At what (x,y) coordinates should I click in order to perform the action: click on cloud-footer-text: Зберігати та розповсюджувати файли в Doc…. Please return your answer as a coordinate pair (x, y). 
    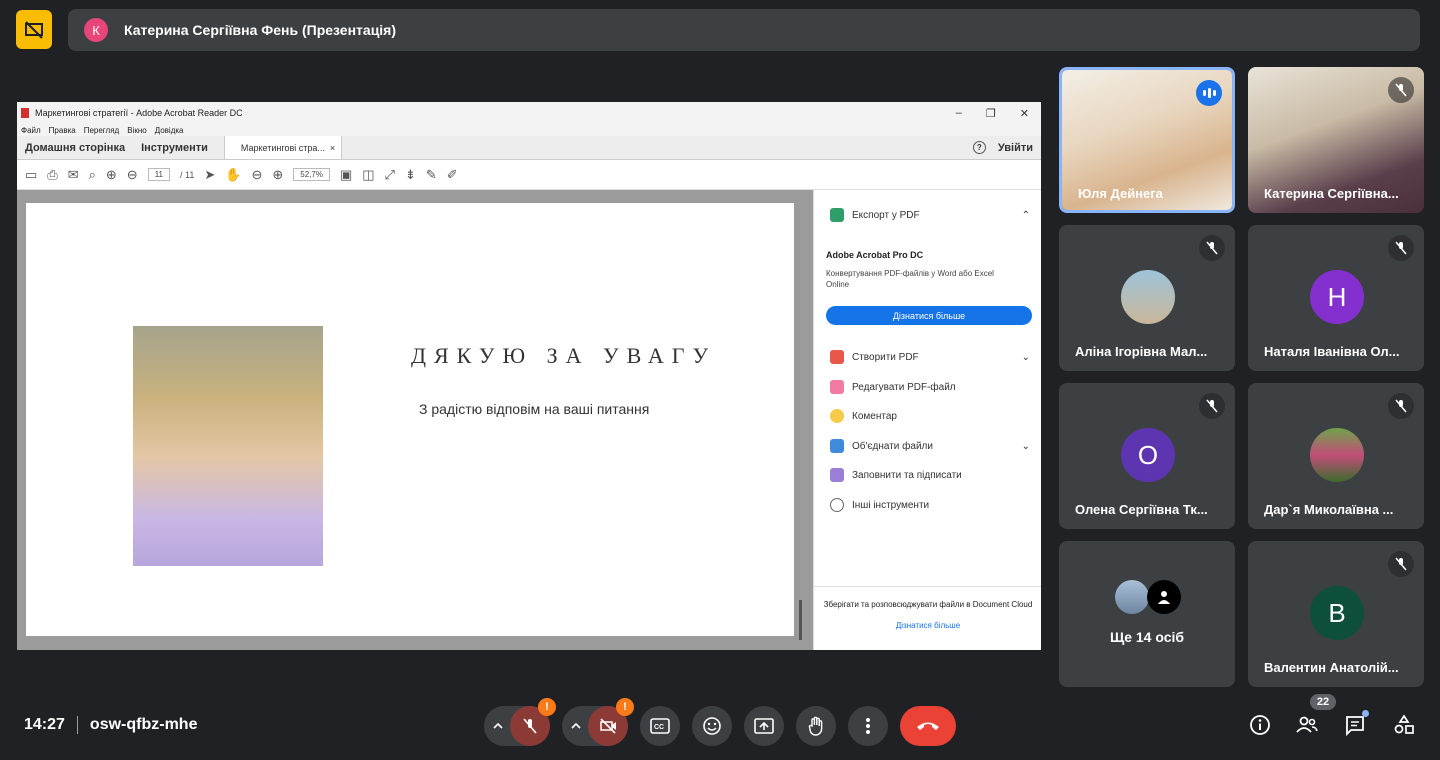
    Looking at the image, I should click on (928, 604).